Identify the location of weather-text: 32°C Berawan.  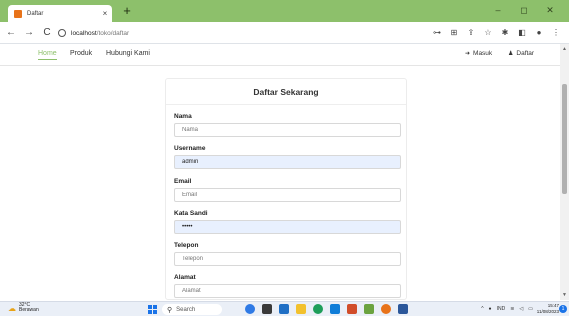
(29, 308).